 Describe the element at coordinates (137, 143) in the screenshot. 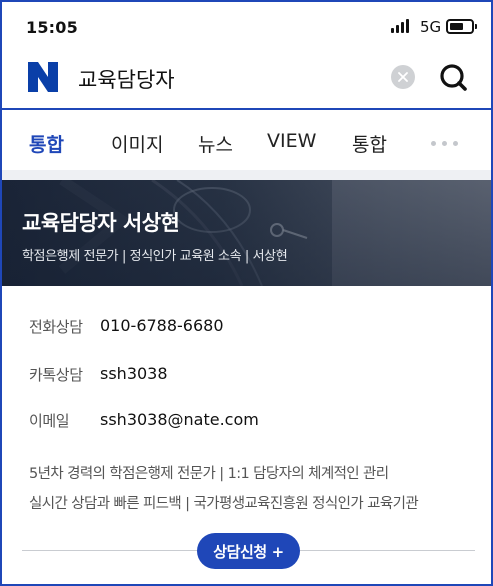

I see `tab-images: 이미지` at that location.